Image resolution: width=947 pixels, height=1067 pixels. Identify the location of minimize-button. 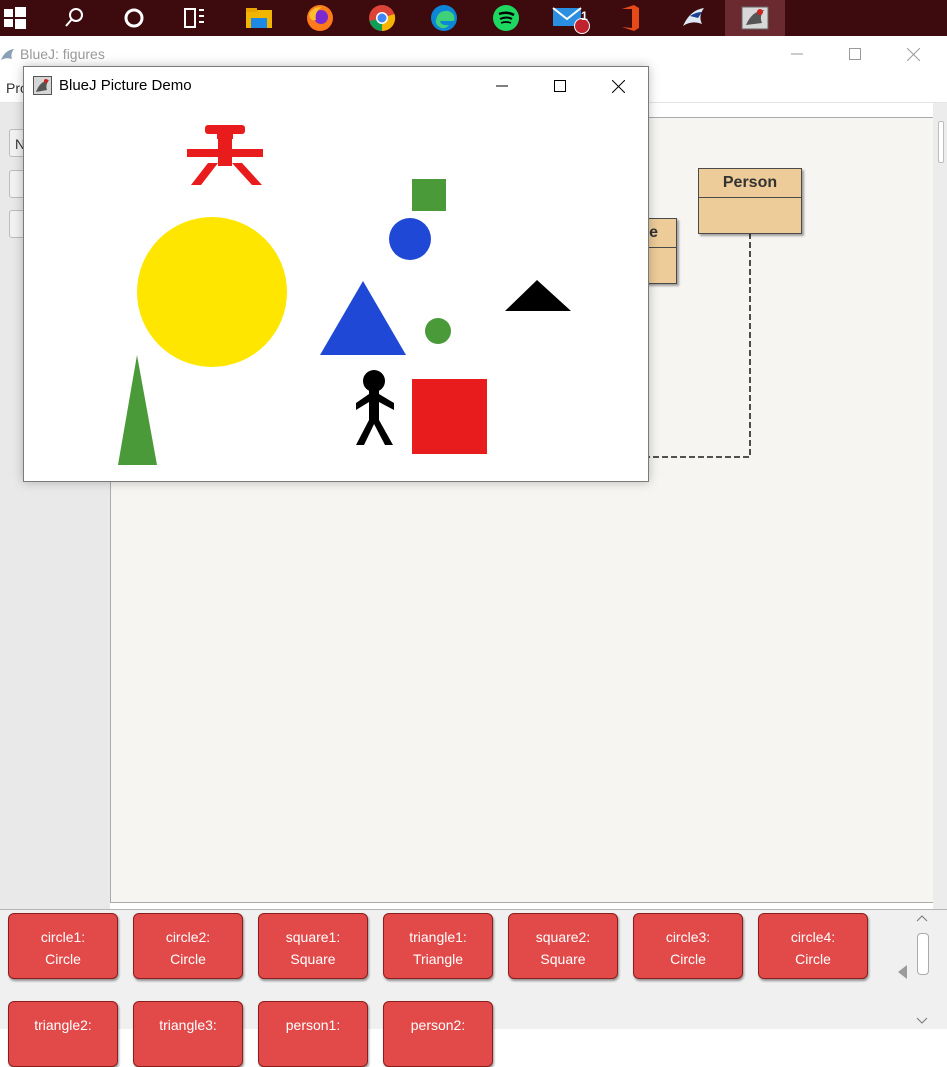
(797, 54).